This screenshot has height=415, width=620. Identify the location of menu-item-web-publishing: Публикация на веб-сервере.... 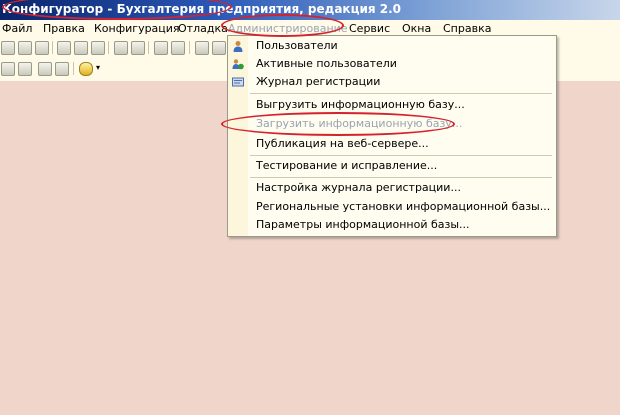
(392, 144).